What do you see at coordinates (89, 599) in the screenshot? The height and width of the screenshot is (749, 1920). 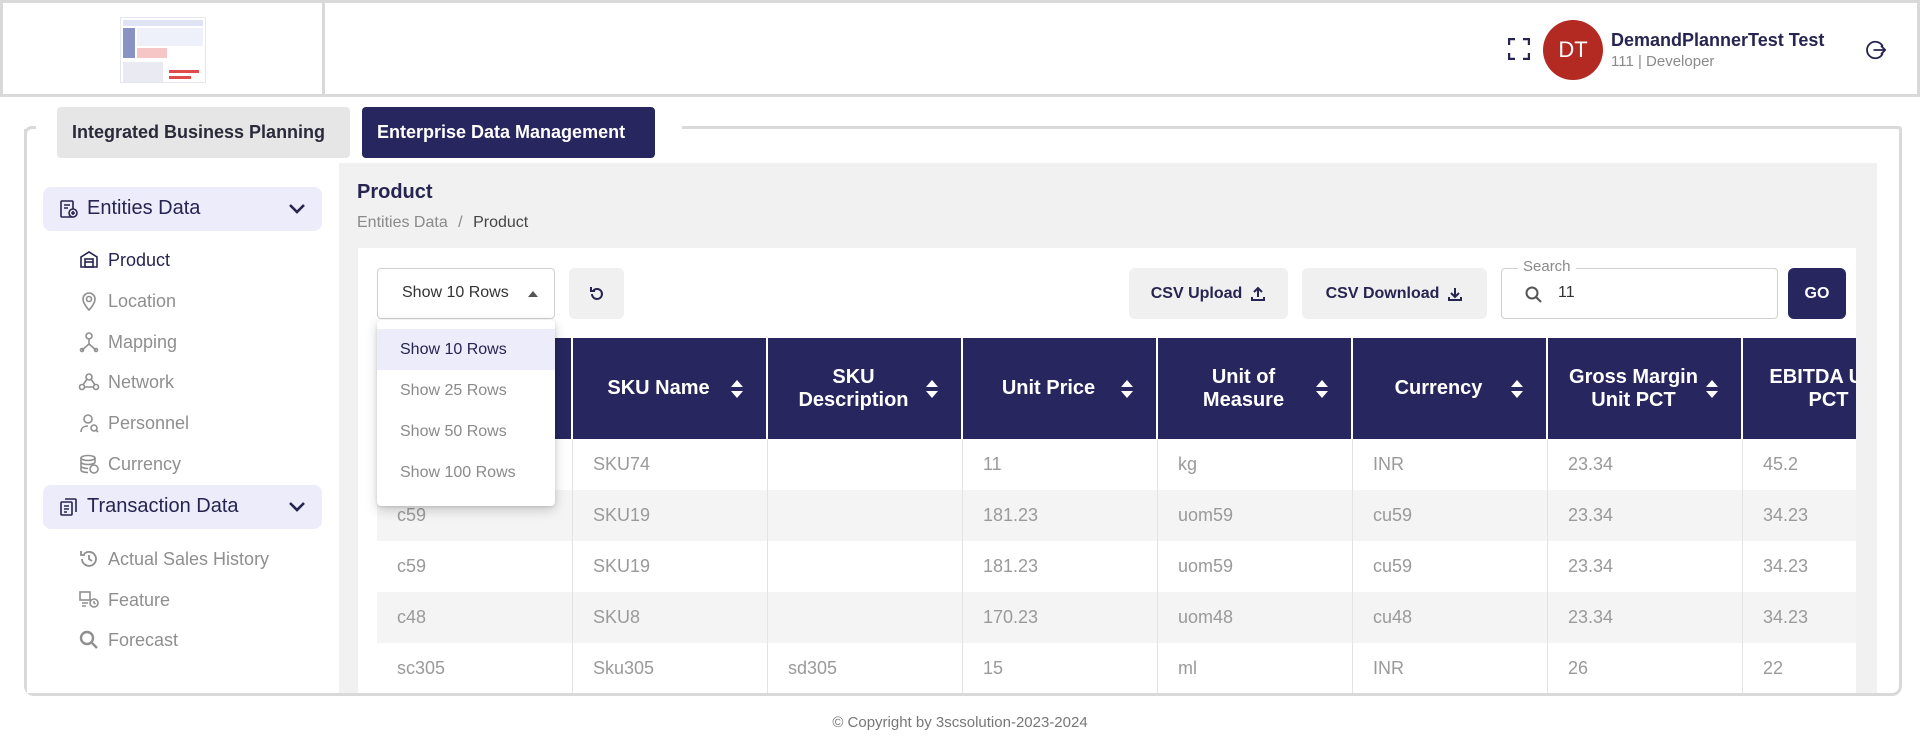 I see `feature-icon` at bounding box center [89, 599].